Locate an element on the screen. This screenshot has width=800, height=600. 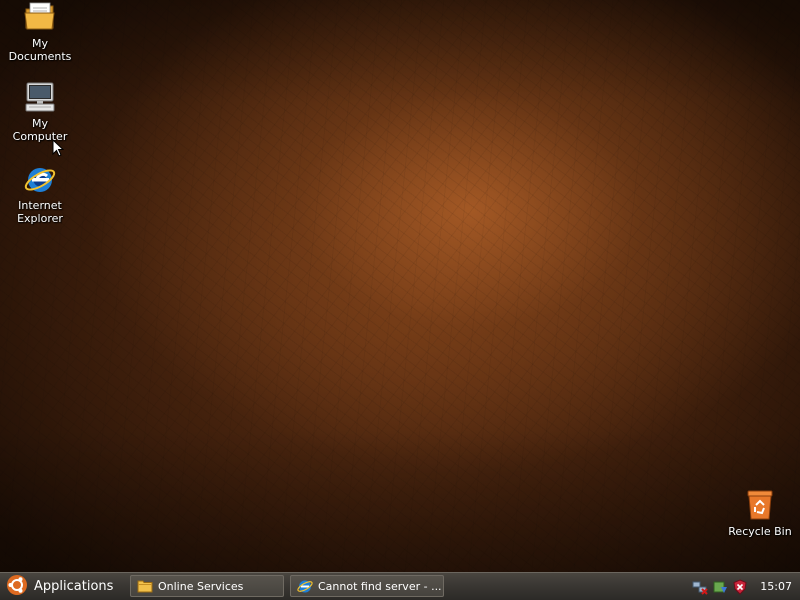
applications-menu-button: Applications is located at coordinates (60, 587).